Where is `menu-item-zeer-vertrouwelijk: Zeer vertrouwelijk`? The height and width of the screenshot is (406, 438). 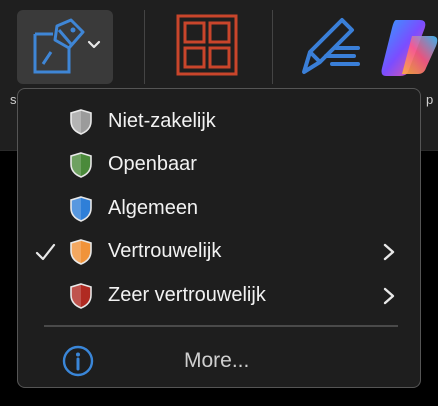 menu-item-zeer-vertrouwelijk: Zeer vertrouwelijk is located at coordinates (219, 297).